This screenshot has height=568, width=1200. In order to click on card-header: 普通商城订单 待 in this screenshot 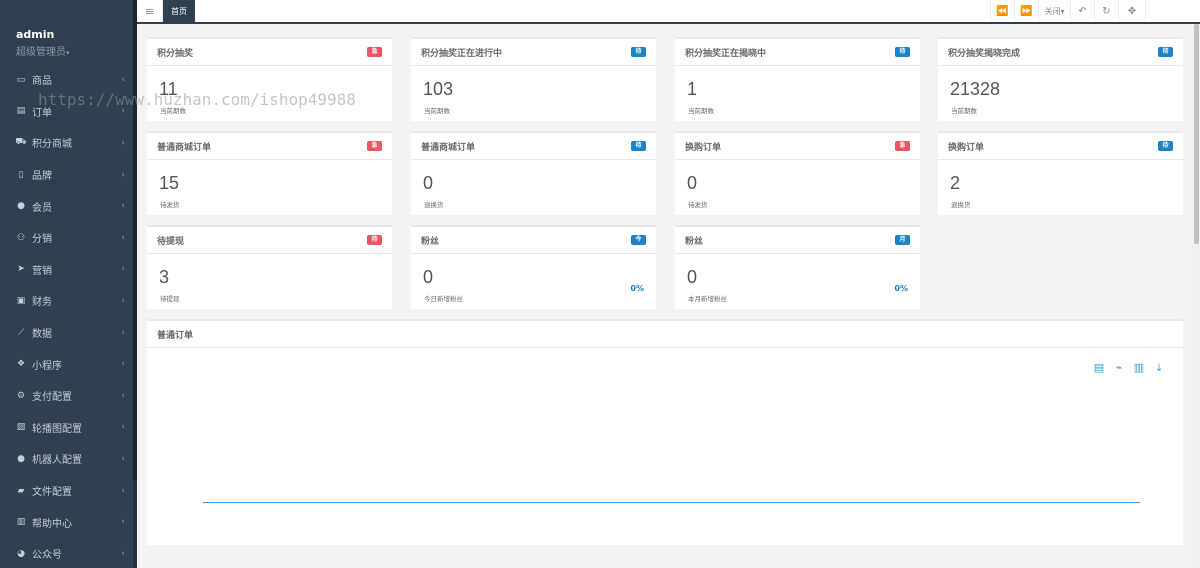, I will do `click(533, 146)`.